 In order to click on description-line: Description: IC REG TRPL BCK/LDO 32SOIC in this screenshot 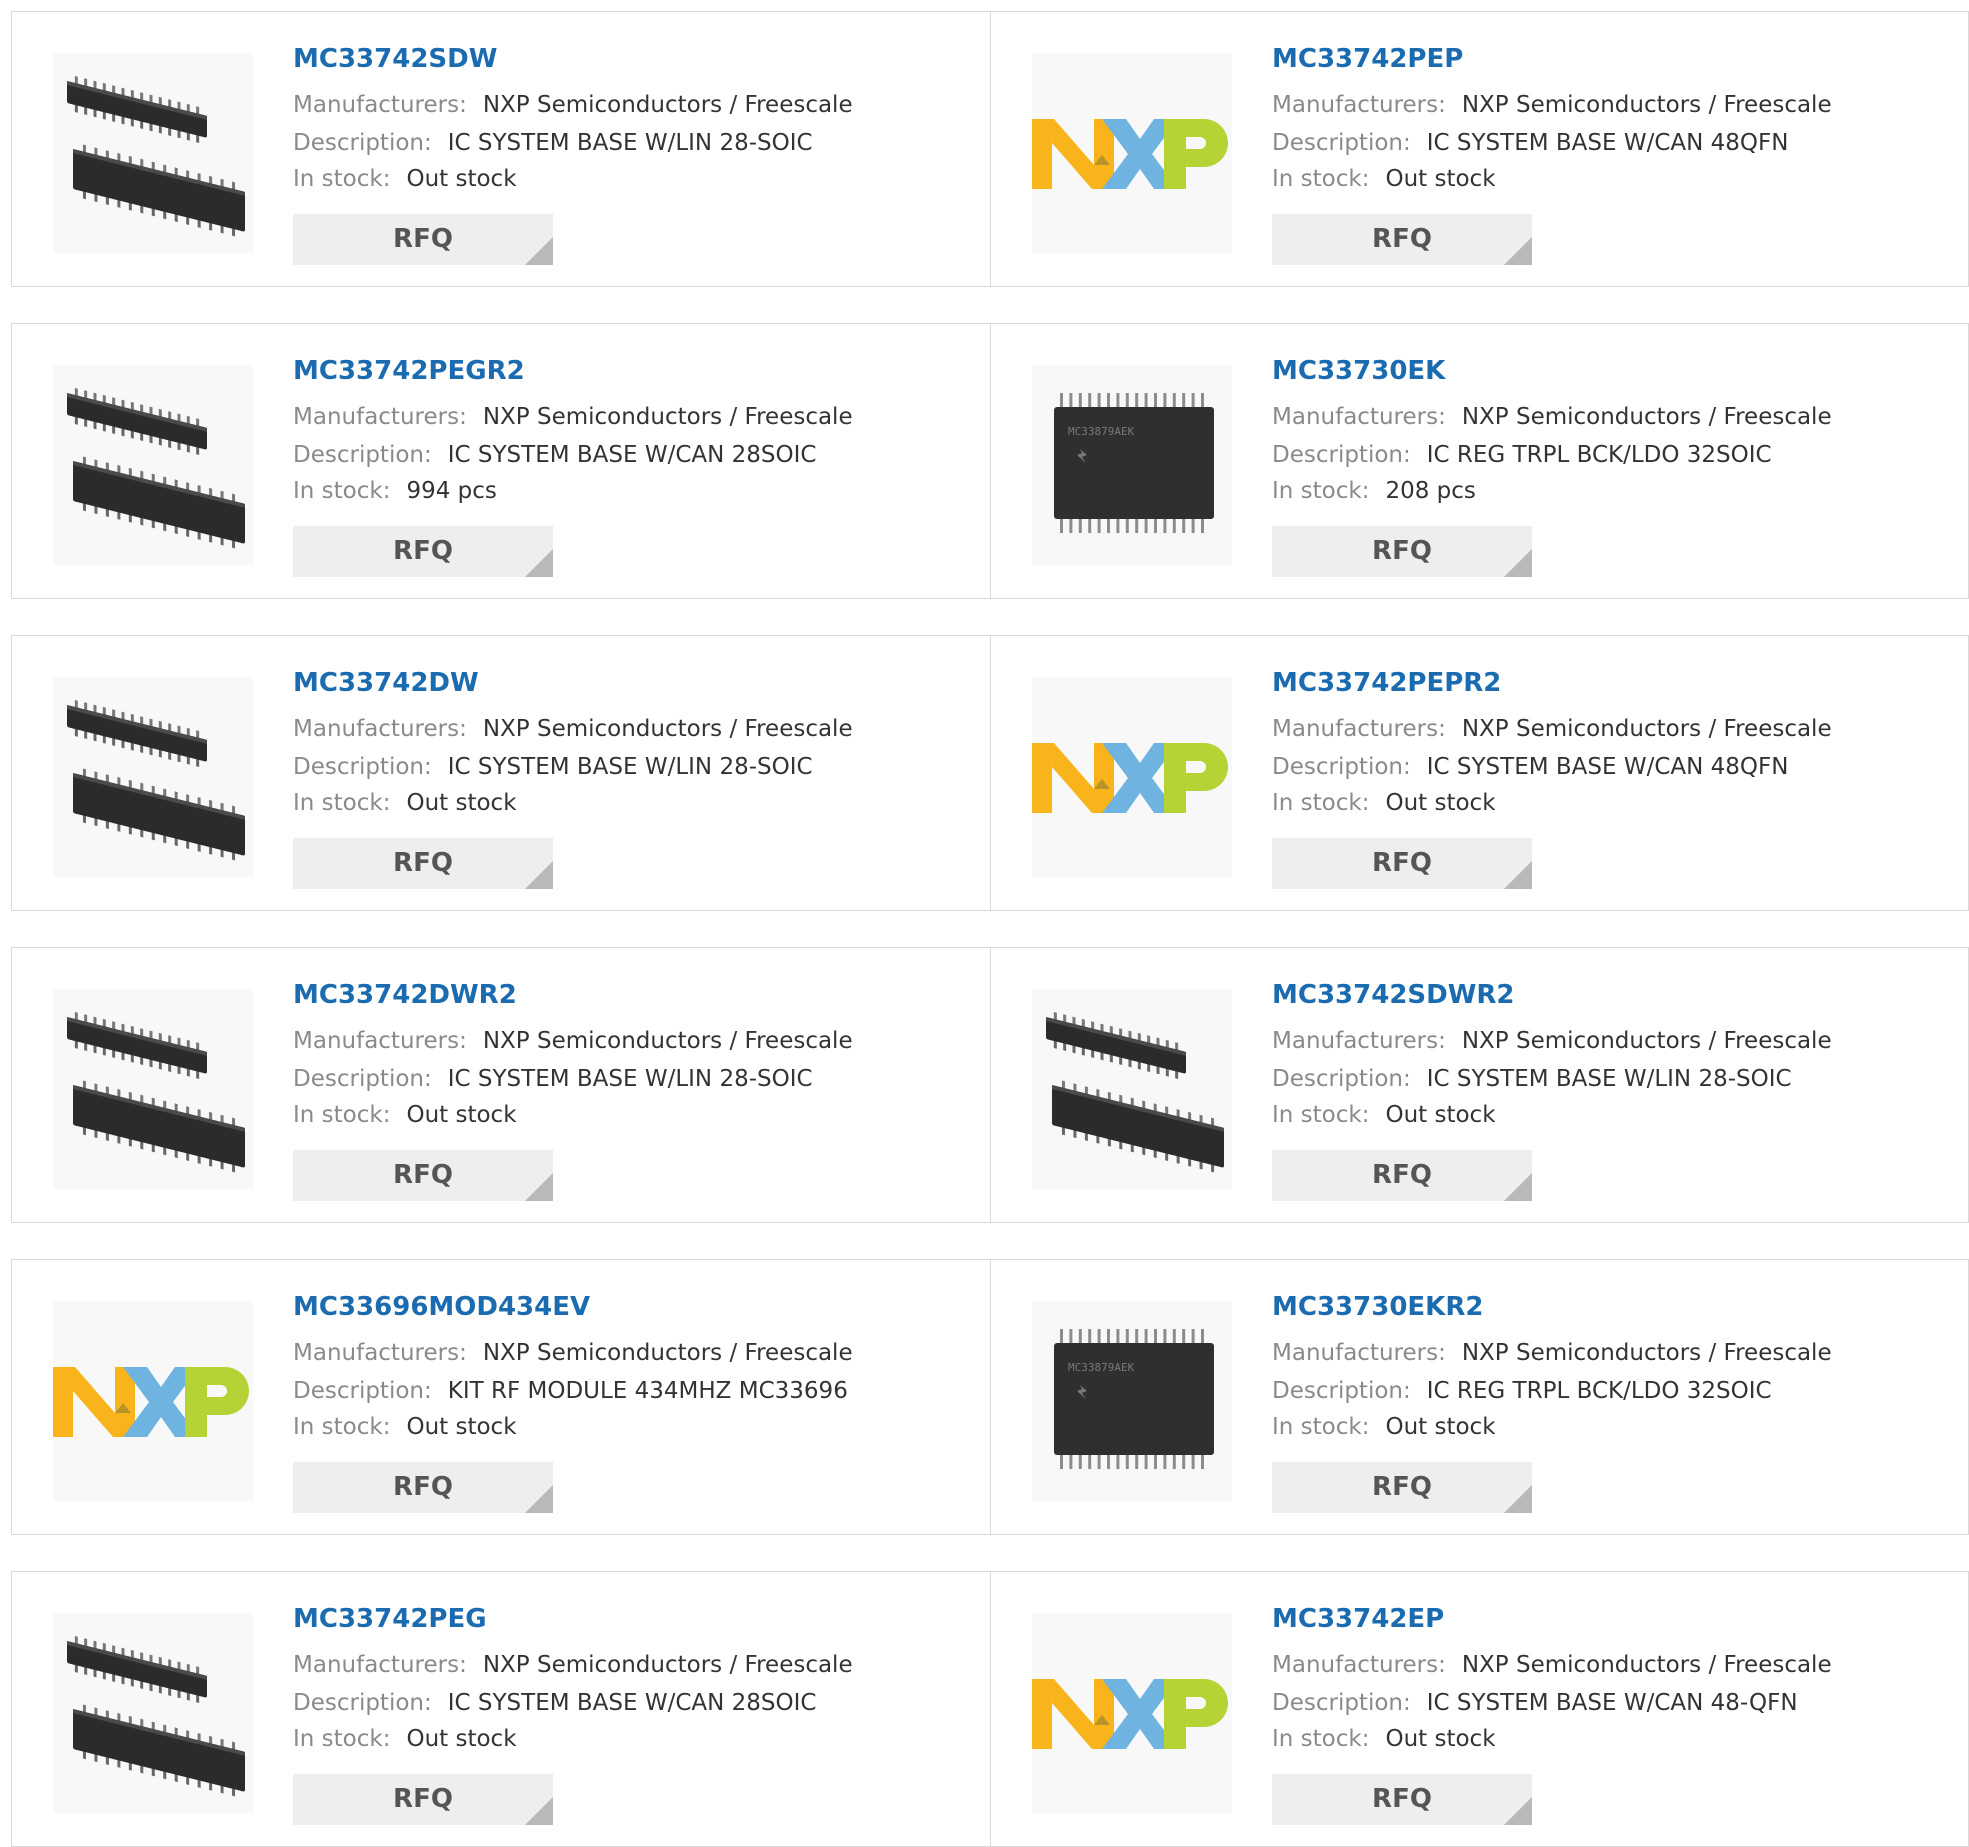, I will do `click(1522, 1391)`.